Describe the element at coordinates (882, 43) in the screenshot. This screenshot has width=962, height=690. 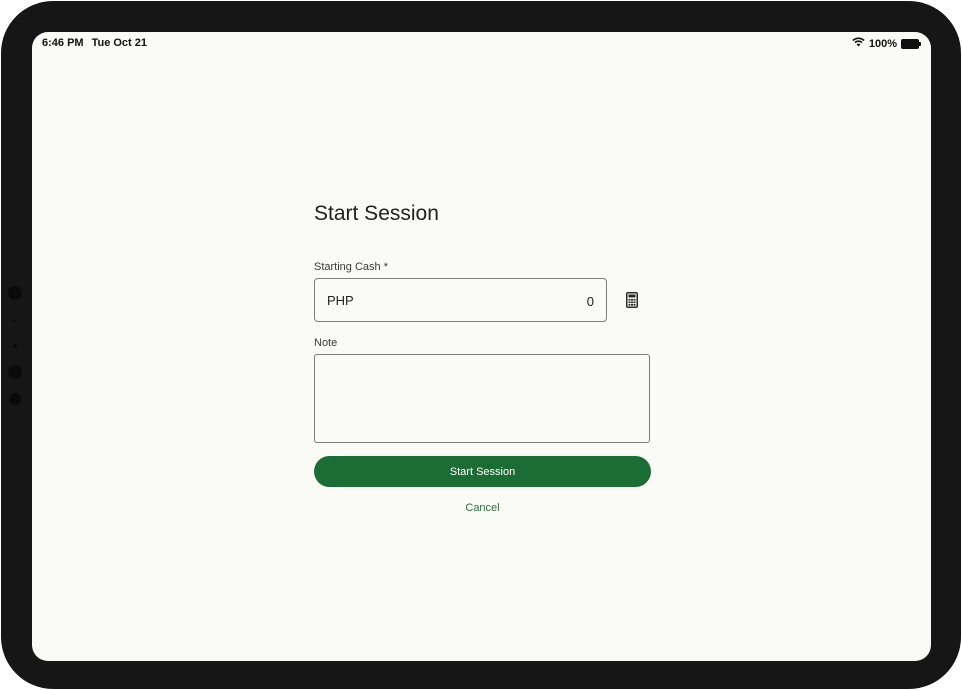
I see `battery-percent: 100%` at that location.